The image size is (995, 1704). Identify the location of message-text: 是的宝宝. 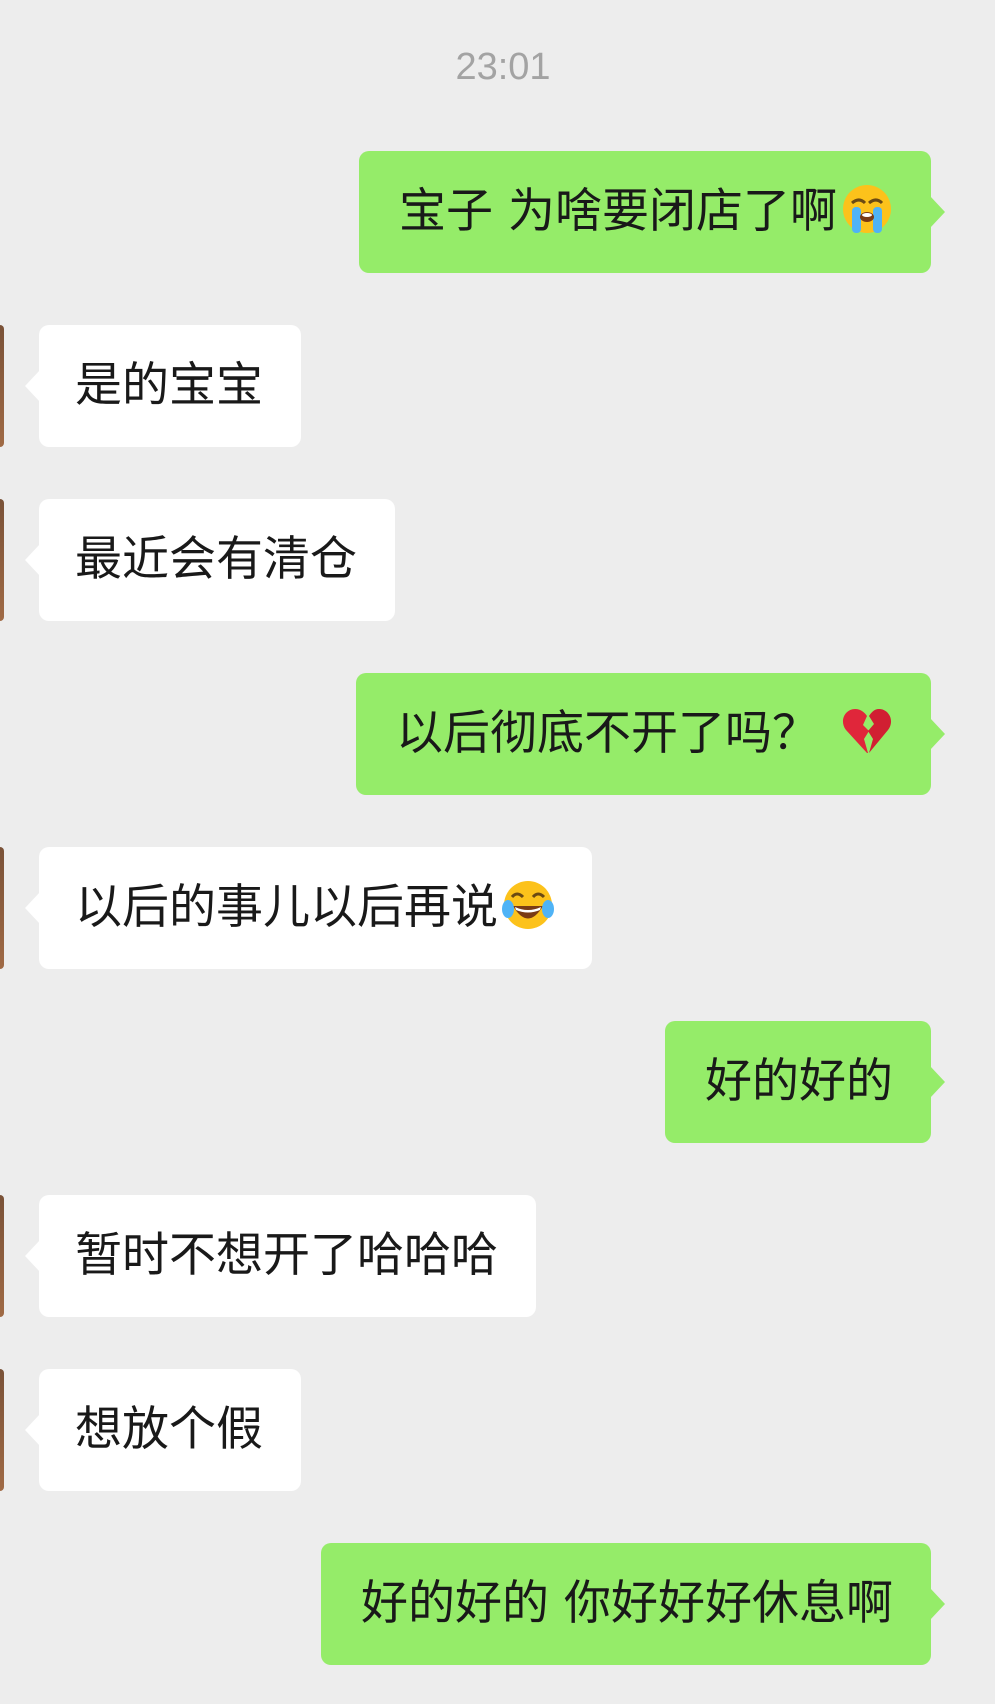
(169, 385).